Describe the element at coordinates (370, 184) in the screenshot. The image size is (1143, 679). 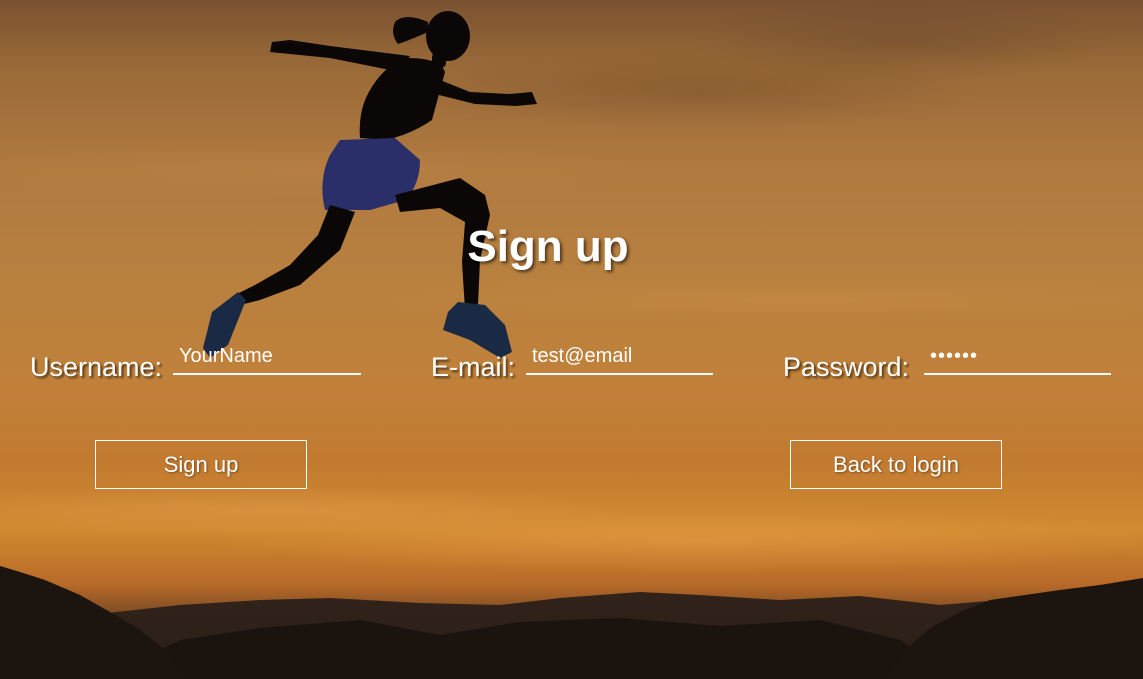
I see `runner-silhouette-icon` at that location.